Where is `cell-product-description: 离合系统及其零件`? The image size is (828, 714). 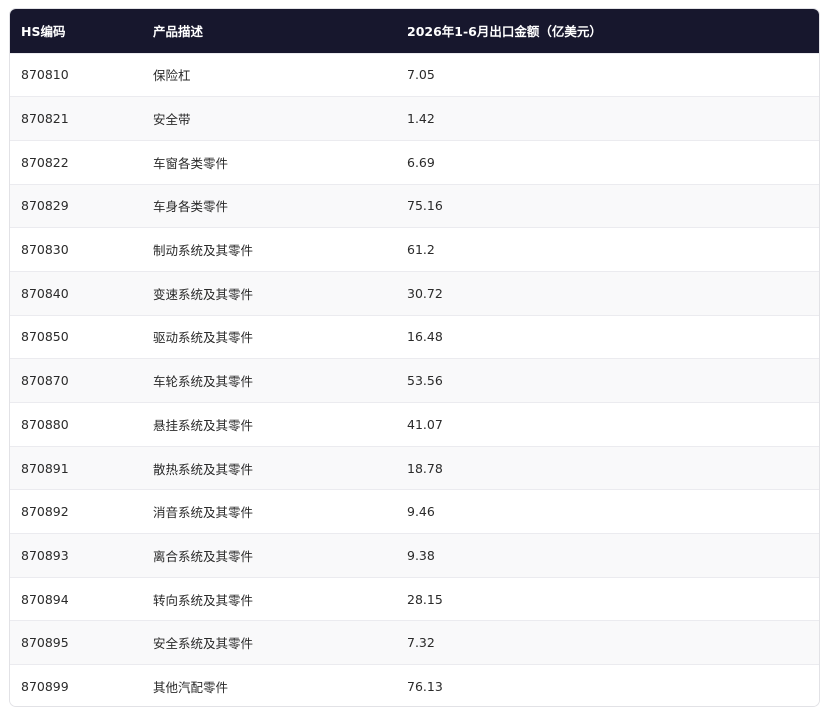 cell-product-description: 离合系统及其零件 is located at coordinates (203, 556).